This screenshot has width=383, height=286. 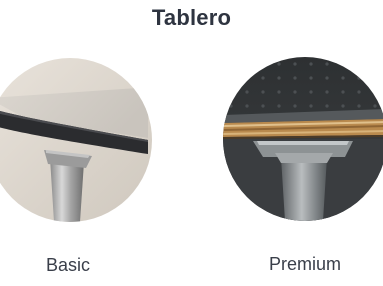 I want to click on option-label-premium: Premium, so click(x=304, y=264).